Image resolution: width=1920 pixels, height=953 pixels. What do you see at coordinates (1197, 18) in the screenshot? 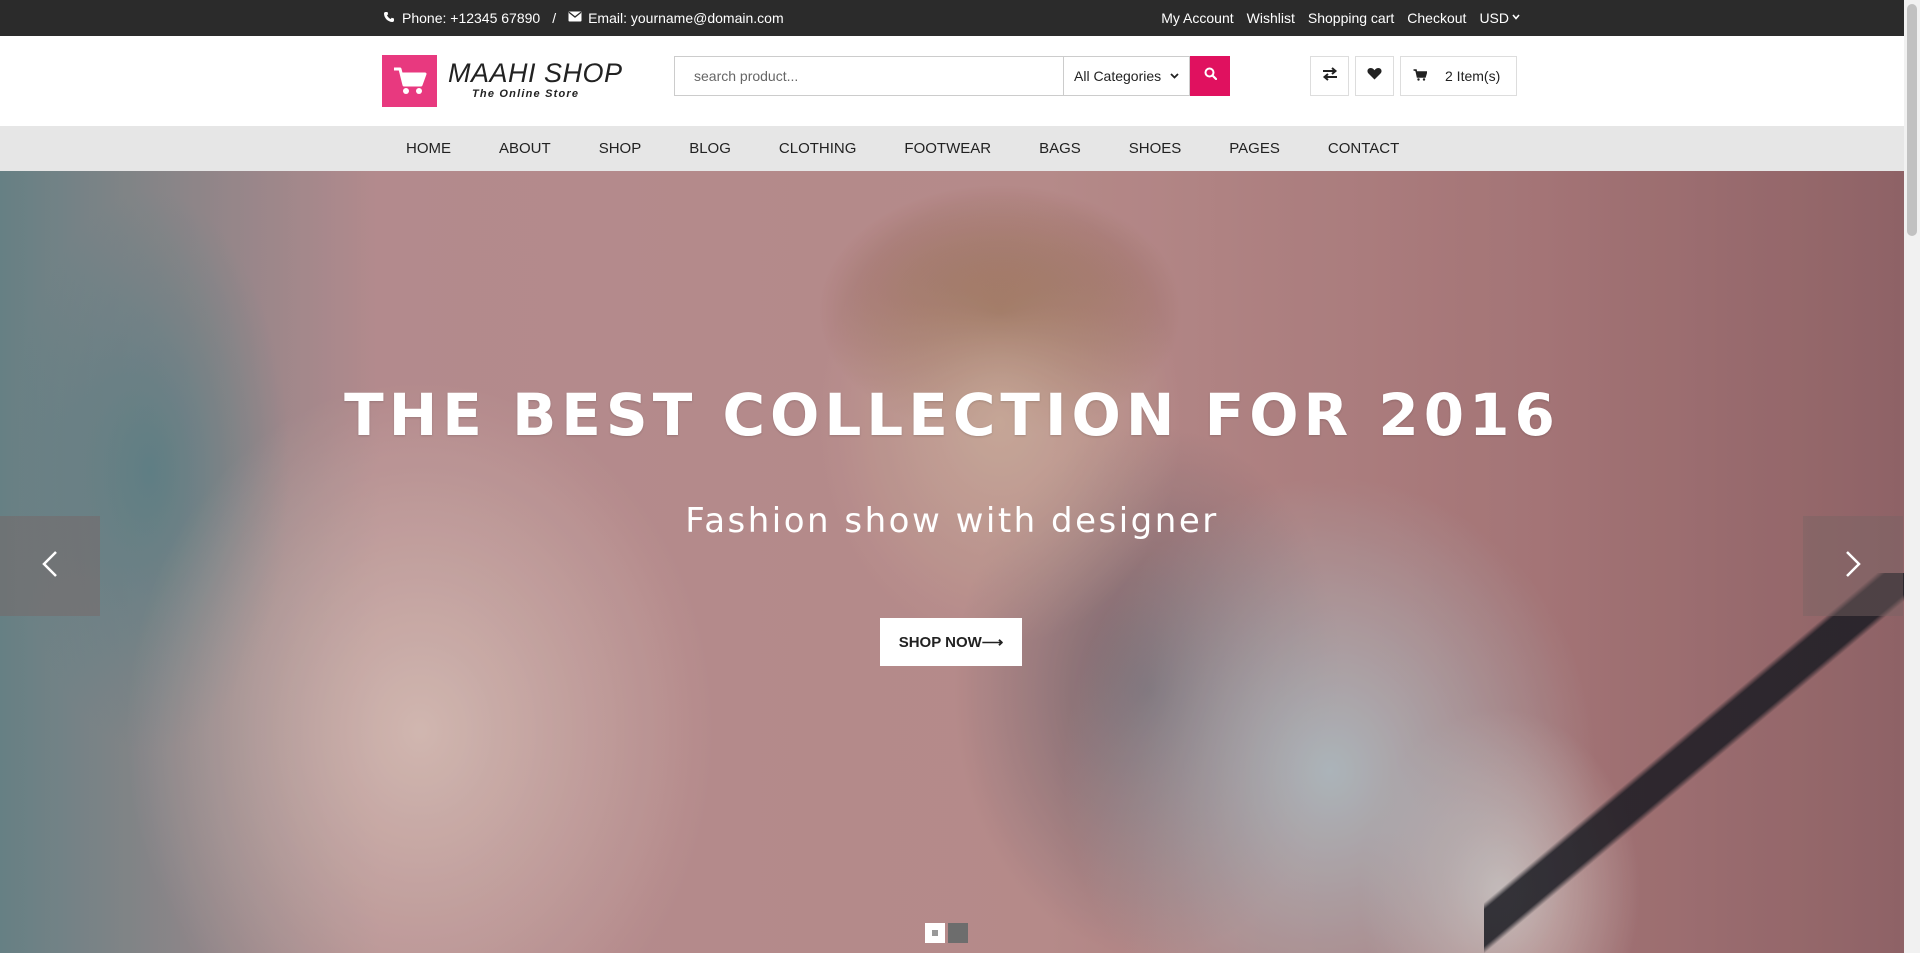
I see `my-account-link: My Account` at bounding box center [1197, 18].